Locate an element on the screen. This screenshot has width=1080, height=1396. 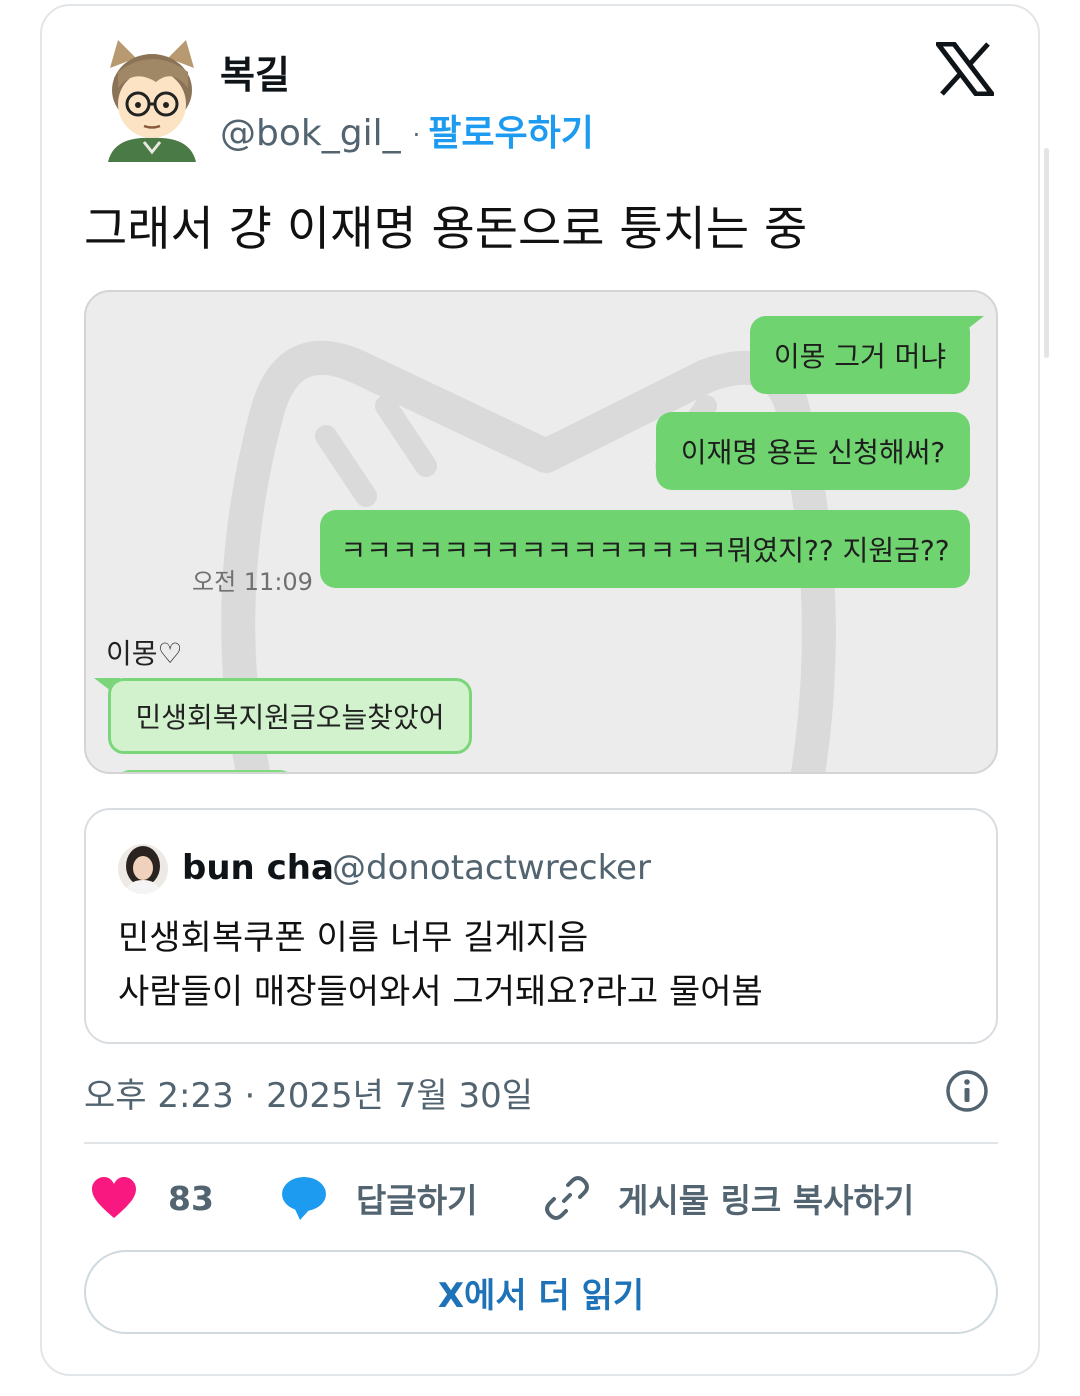
chat-message-text: 이재명 용돈 신청해써? is located at coordinates (813, 452).